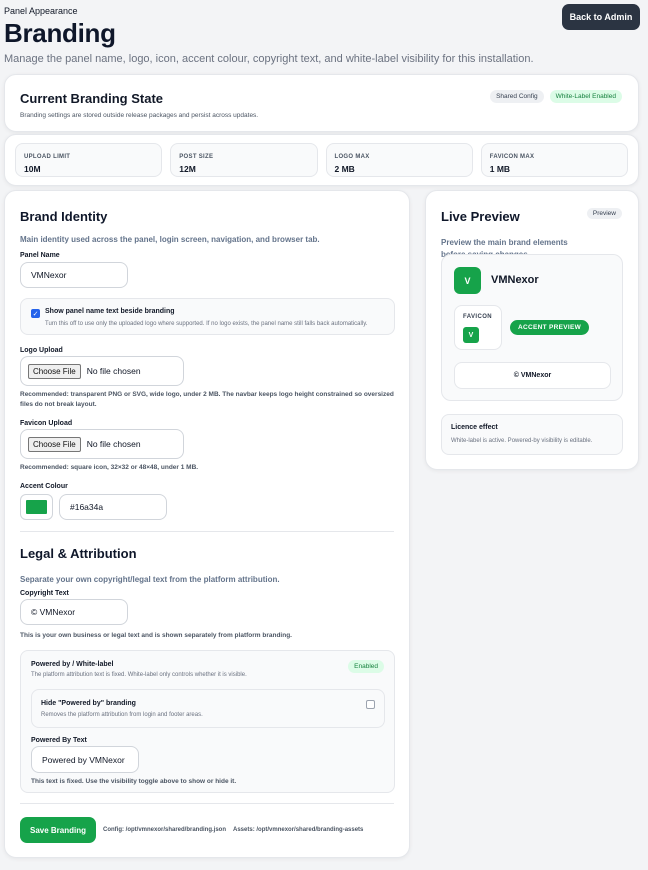 The image size is (648, 870). What do you see at coordinates (58, 830) in the screenshot?
I see `save-branding-button: Save Branding` at bounding box center [58, 830].